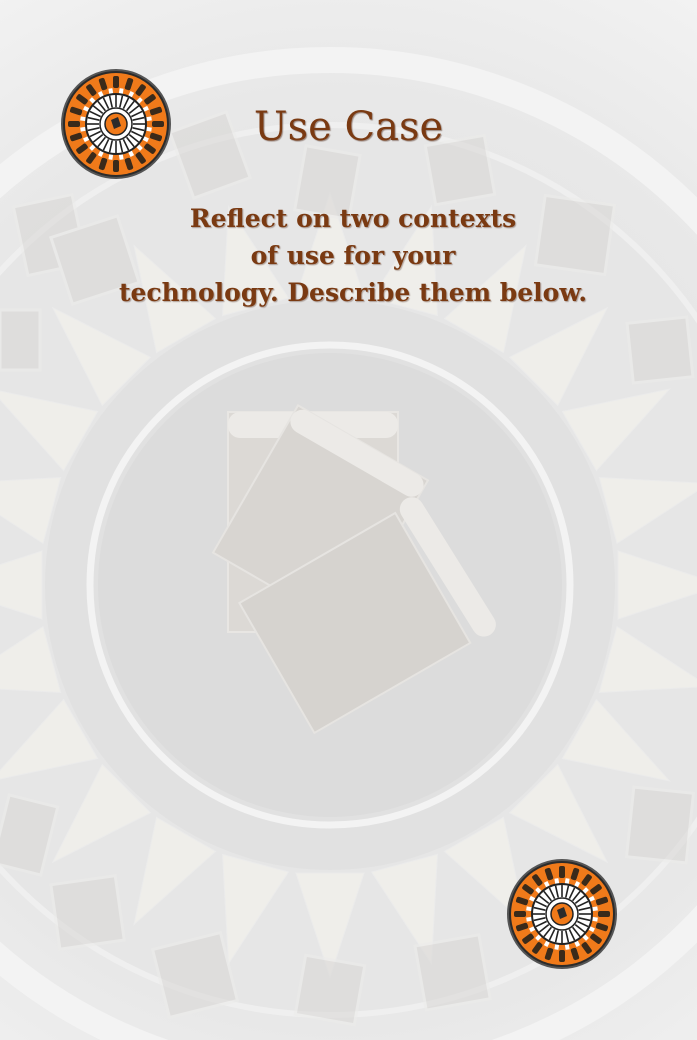 Image resolution: width=697 pixels, height=1040 pixels. Describe the element at coordinates (562, 914) in the screenshot. I see `book-medallion-icon` at that location.